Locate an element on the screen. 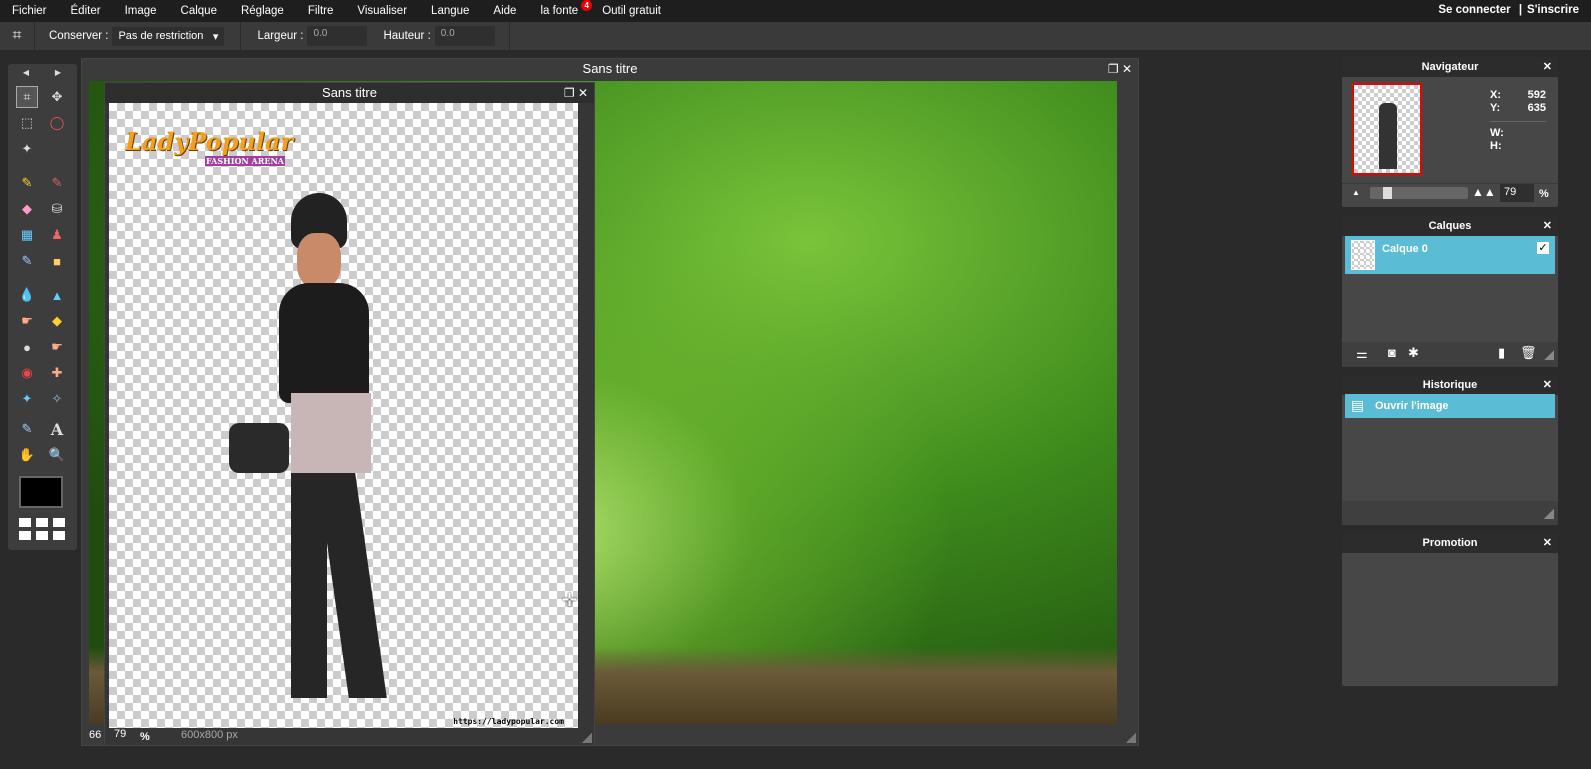  pinch-tool: ✧ is located at coordinates (57, 399).